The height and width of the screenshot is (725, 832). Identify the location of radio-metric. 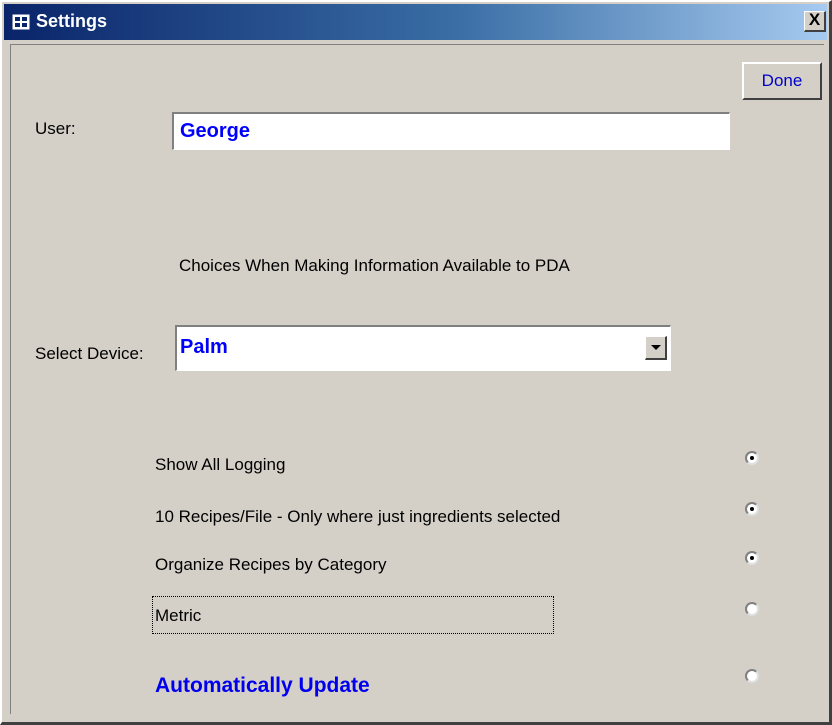
(752, 609).